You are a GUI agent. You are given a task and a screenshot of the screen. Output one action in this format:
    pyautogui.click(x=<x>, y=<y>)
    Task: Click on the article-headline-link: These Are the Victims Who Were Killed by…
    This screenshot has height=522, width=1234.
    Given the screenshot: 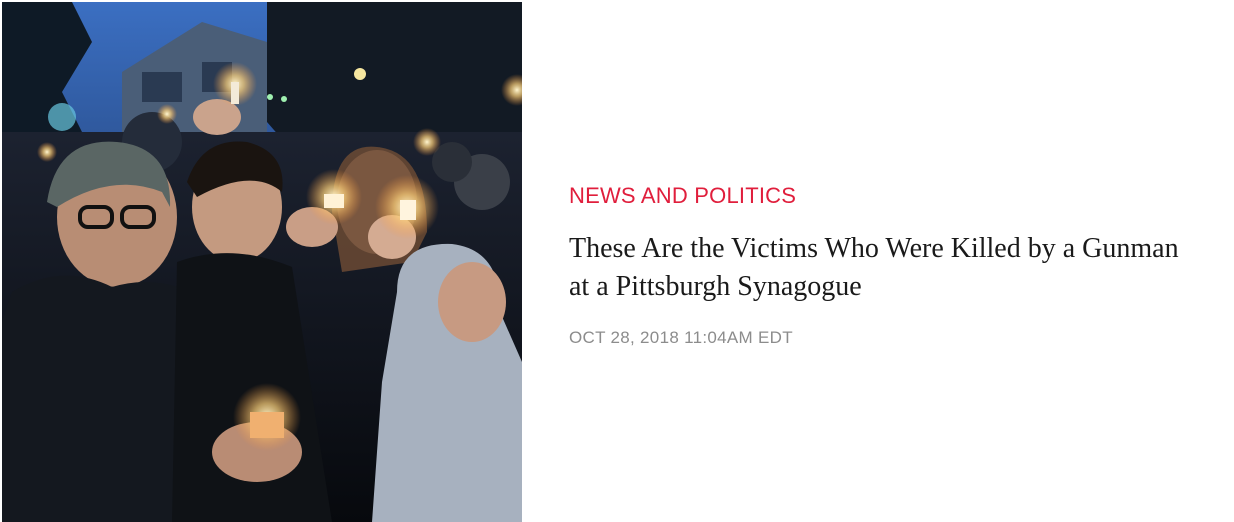 What is the action you would take?
    pyautogui.click(x=879, y=268)
    